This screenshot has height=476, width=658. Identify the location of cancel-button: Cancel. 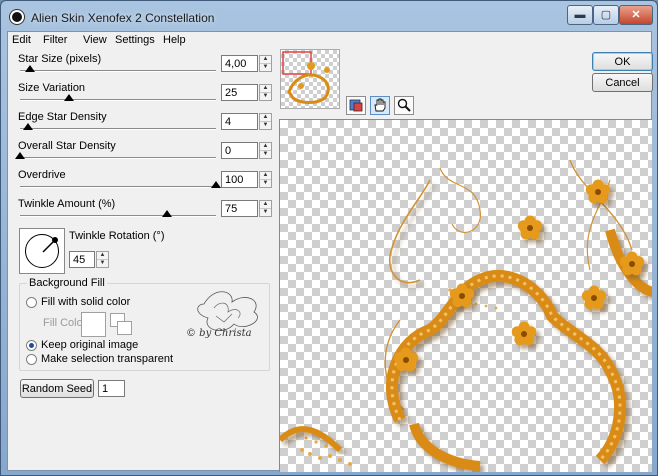
(622, 82).